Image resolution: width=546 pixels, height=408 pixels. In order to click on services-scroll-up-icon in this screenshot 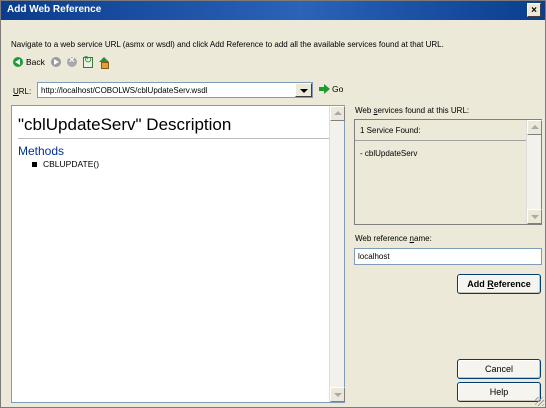, I will do `click(534, 127)`.